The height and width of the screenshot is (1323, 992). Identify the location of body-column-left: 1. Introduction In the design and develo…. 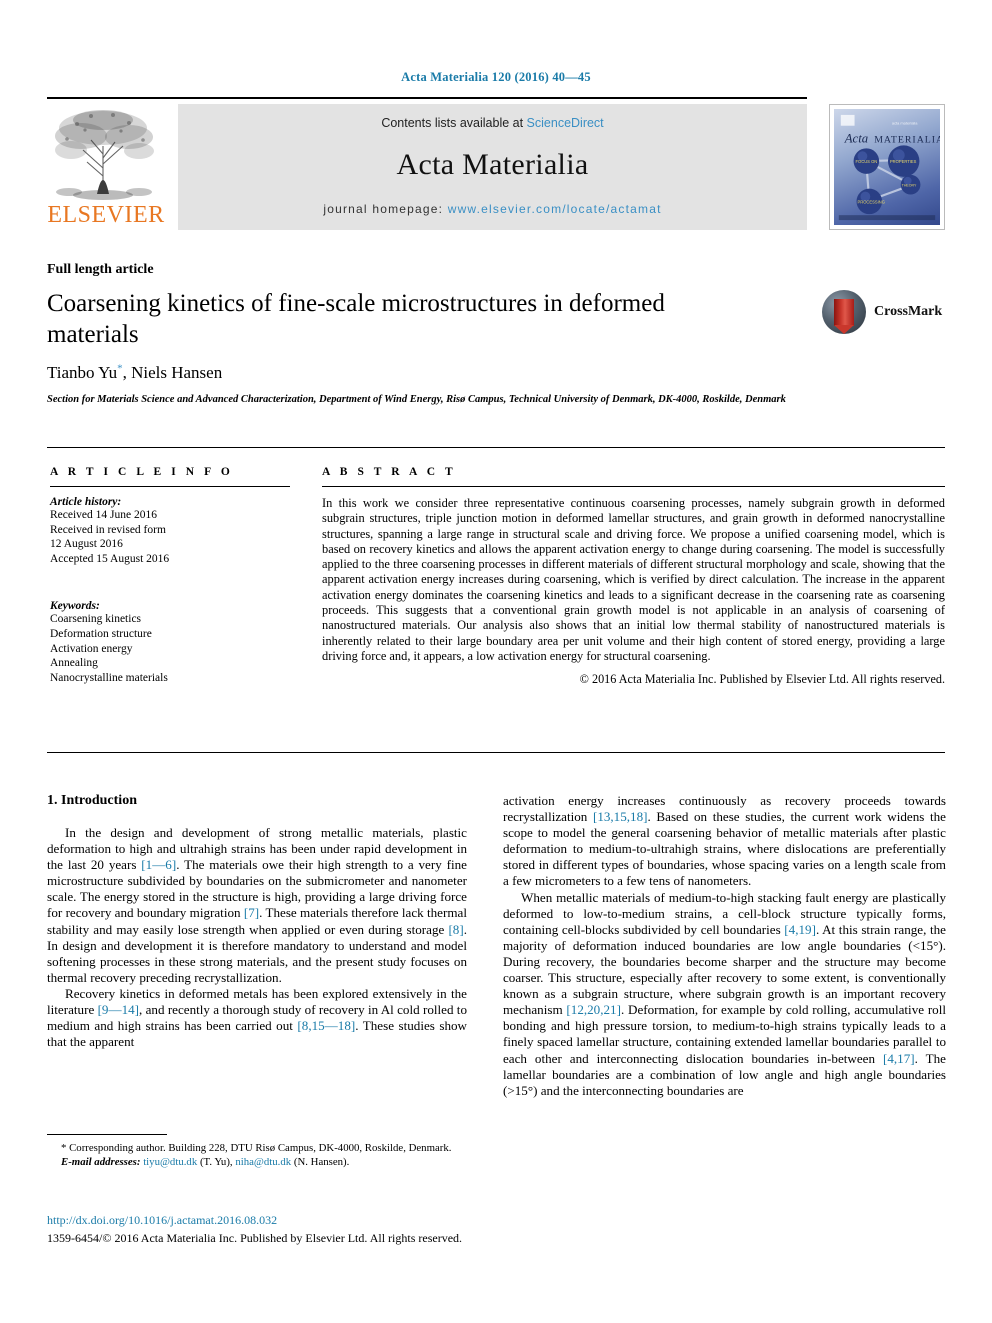
(257, 921).